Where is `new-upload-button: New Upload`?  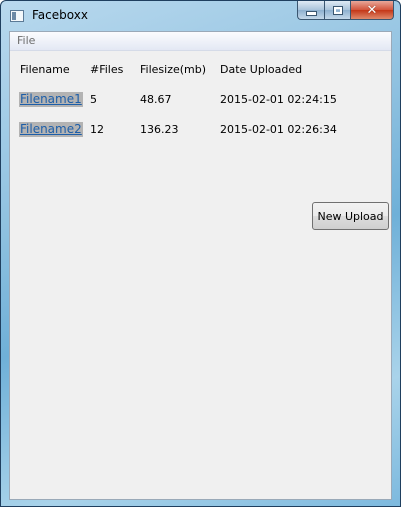
new-upload-button: New Upload is located at coordinates (350, 216).